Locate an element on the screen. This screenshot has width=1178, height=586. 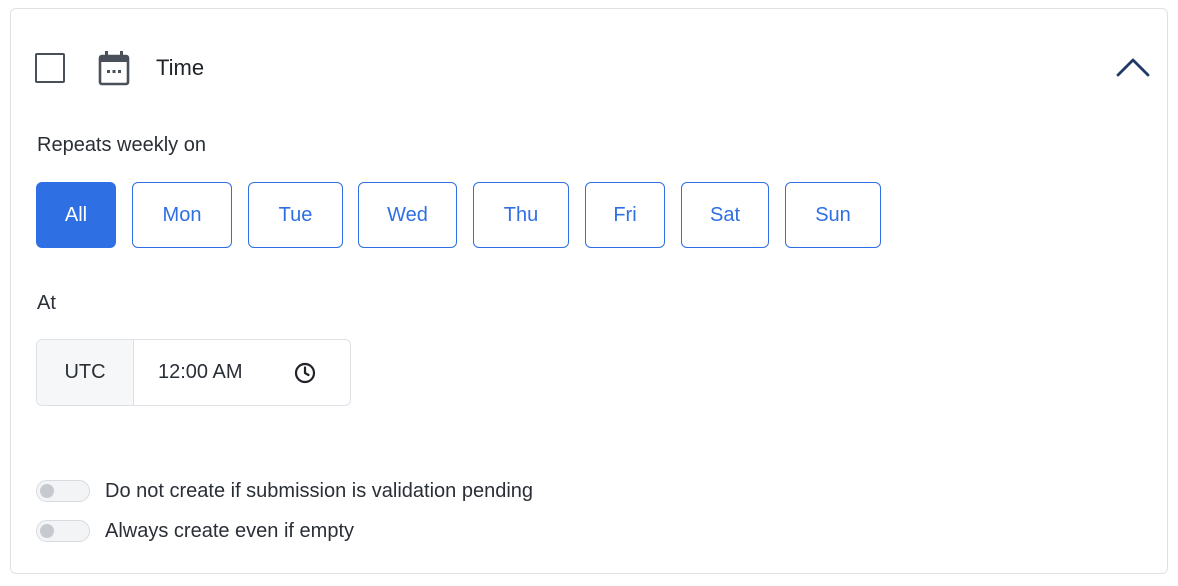
day-button-thu: Thu is located at coordinates (521, 215).